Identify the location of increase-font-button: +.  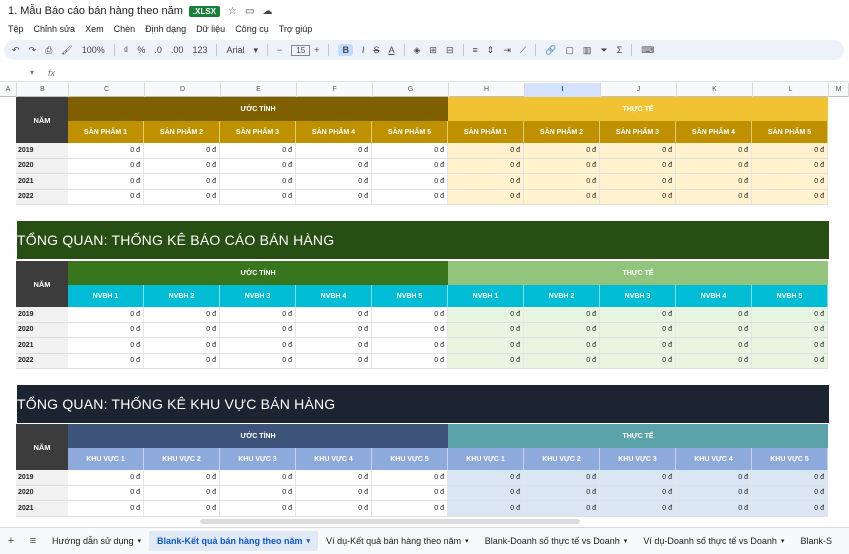
(316, 50).